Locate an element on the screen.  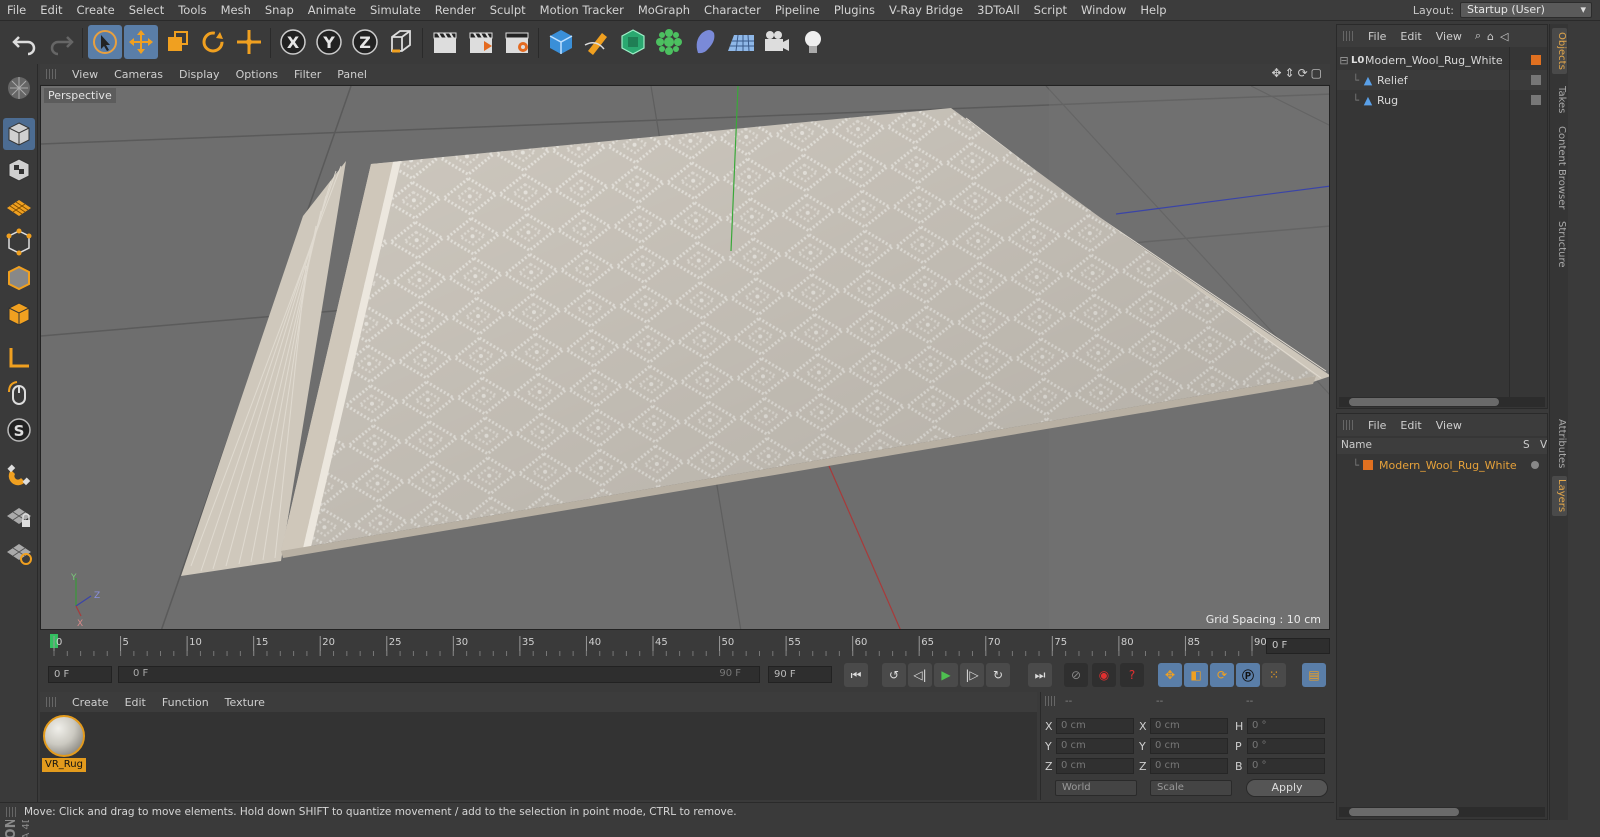
objects-menu-file: File is located at coordinates (1377, 36).